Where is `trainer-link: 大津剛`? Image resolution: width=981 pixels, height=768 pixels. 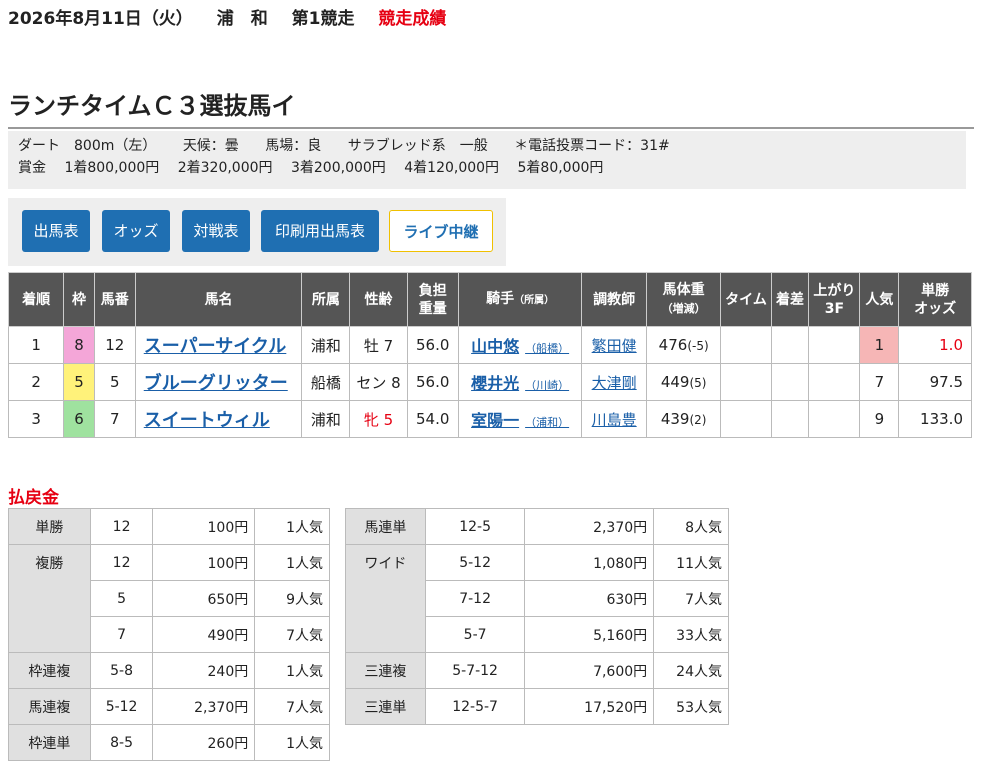
trainer-link: 大津剛 is located at coordinates (614, 383).